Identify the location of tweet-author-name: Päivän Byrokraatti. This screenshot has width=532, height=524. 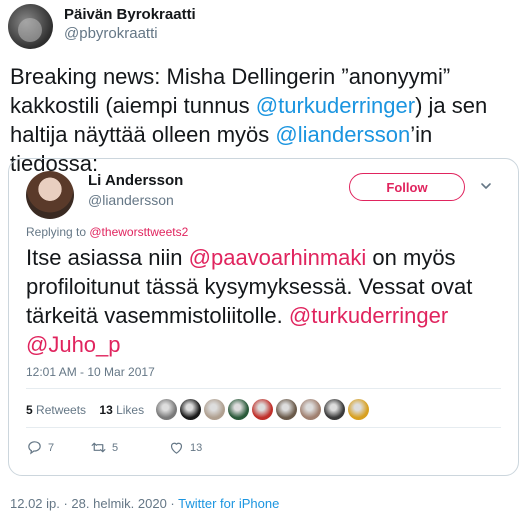
(130, 14).